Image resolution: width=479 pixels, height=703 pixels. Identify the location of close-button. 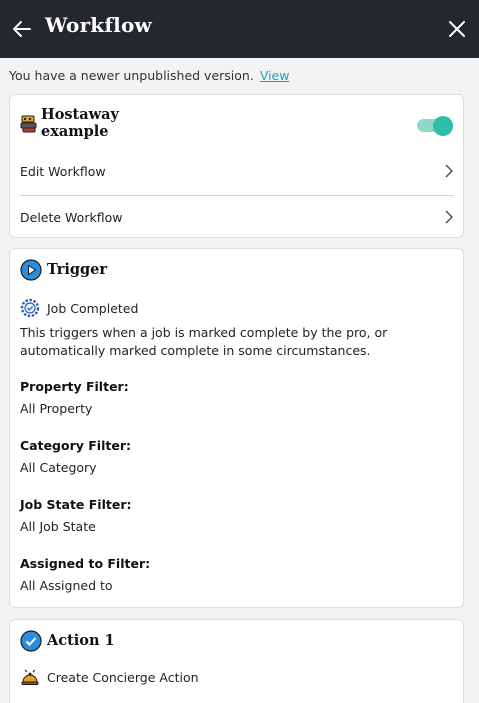
(457, 29).